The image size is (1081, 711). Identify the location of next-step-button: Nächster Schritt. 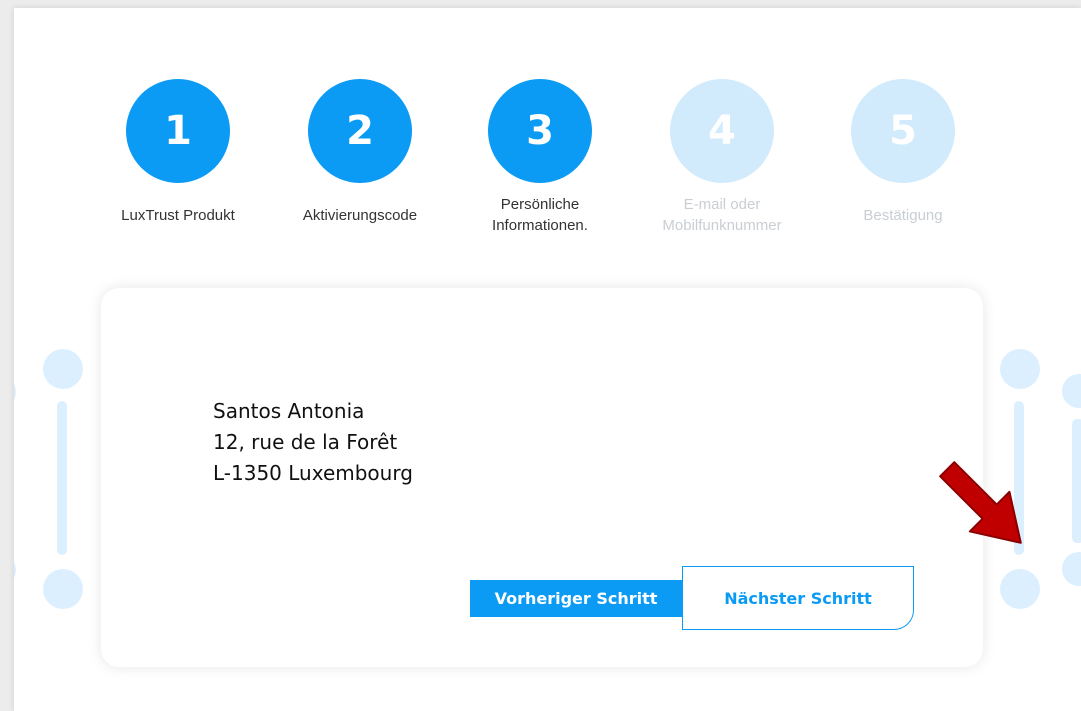
(798, 598).